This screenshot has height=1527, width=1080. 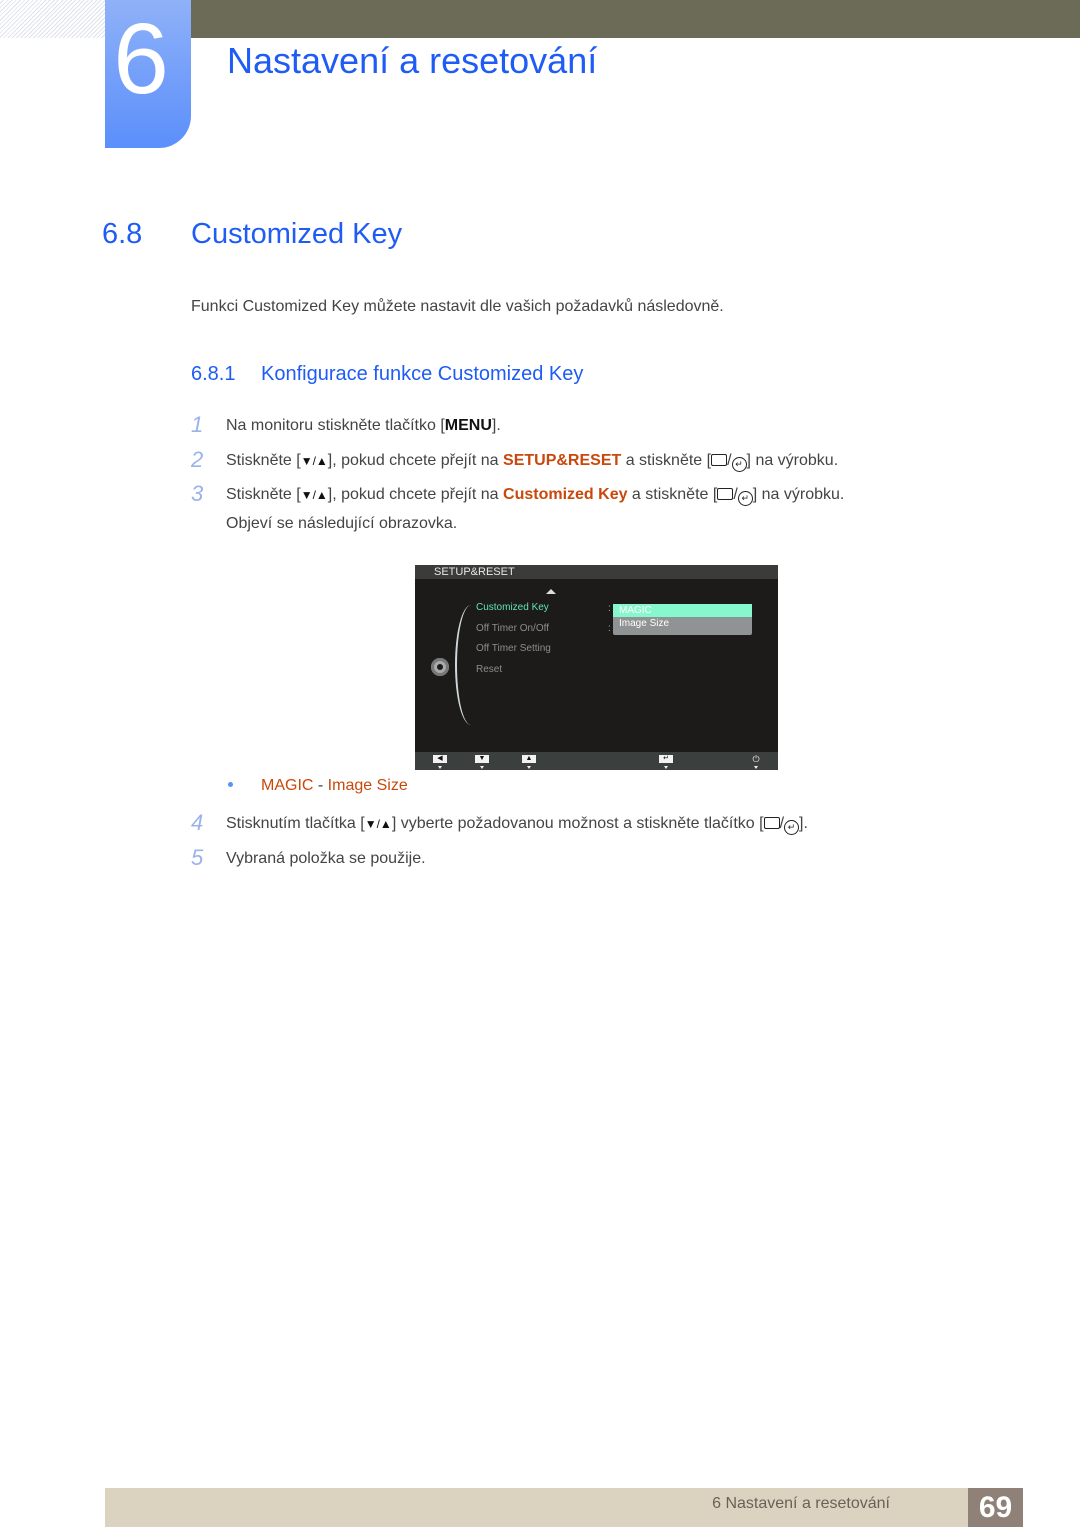 I want to click on bullet-icon, so click(x=230, y=784).